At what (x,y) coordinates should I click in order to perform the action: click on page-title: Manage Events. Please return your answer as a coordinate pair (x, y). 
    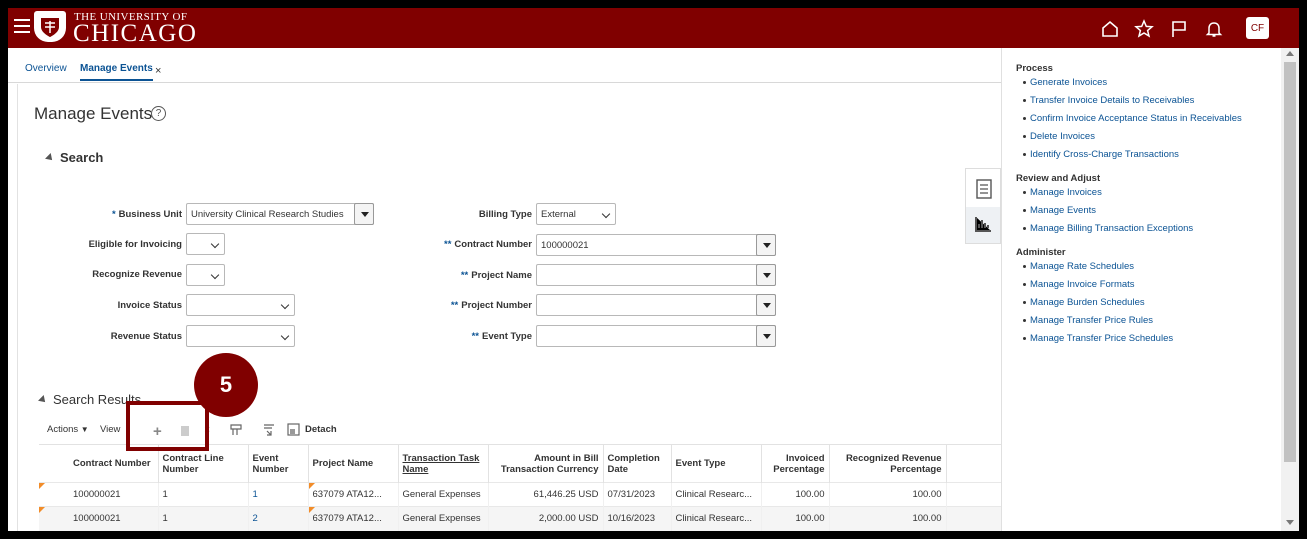
    Looking at the image, I should click on (93, 113).